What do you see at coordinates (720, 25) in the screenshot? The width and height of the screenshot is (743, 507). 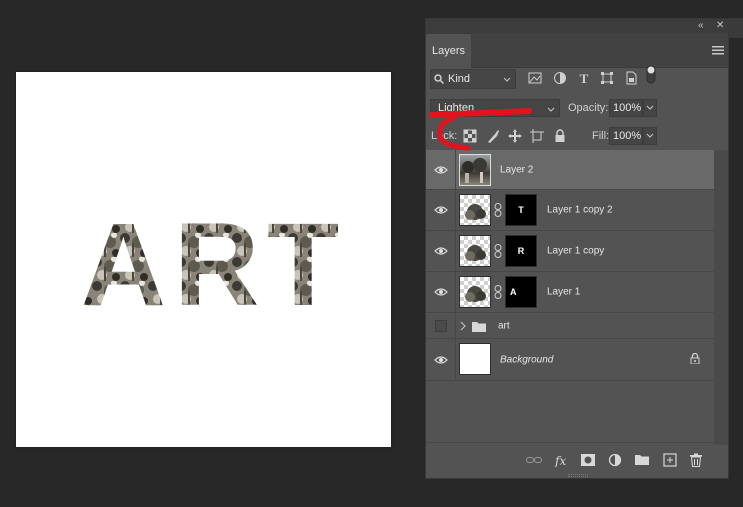 I see `close-icon: ✕` at bounding box center [720, 25].